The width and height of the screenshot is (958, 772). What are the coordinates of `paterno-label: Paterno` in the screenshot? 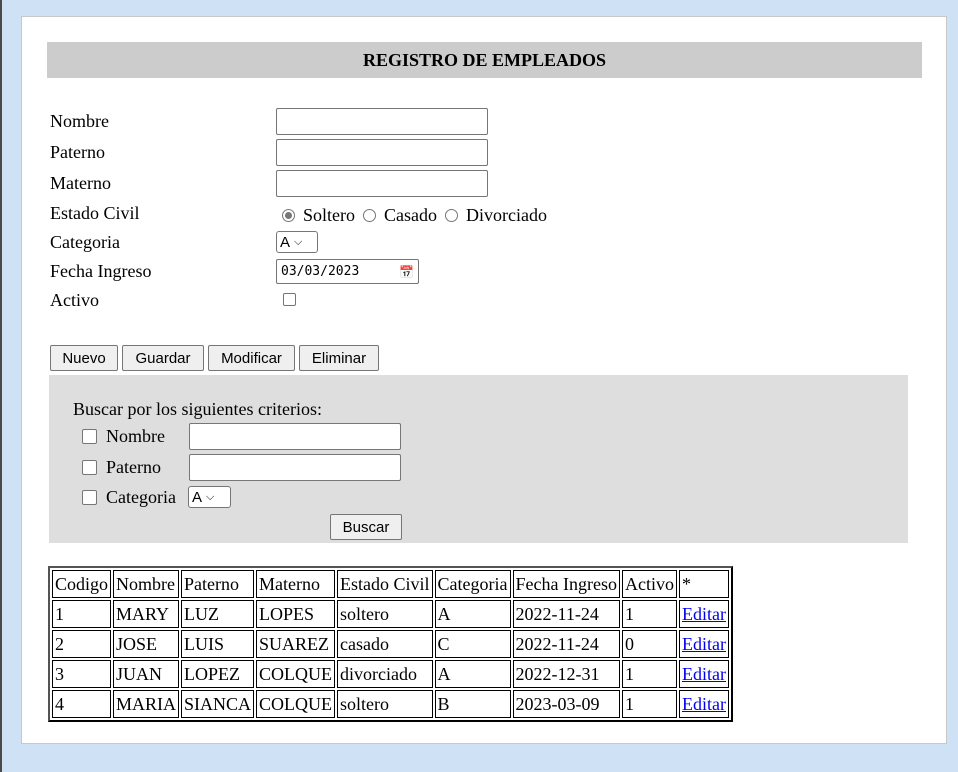 It's located at (77, 152).